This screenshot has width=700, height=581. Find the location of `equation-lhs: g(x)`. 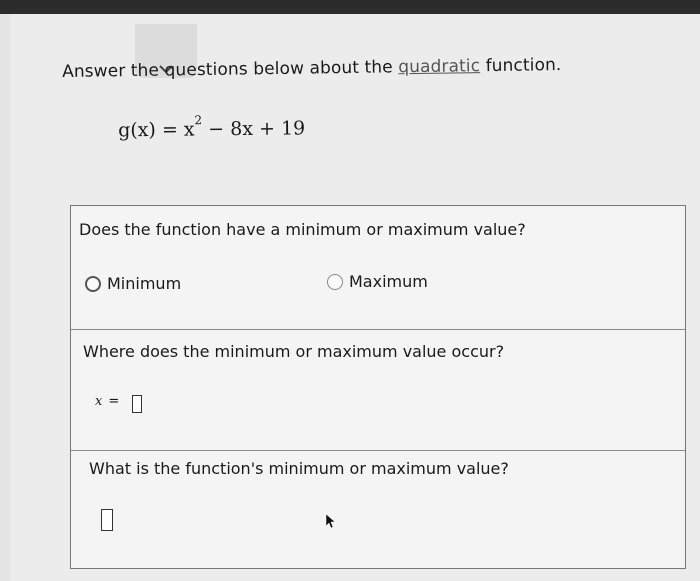

equation-lhs: g(x) is located at coordinates (137, 130).